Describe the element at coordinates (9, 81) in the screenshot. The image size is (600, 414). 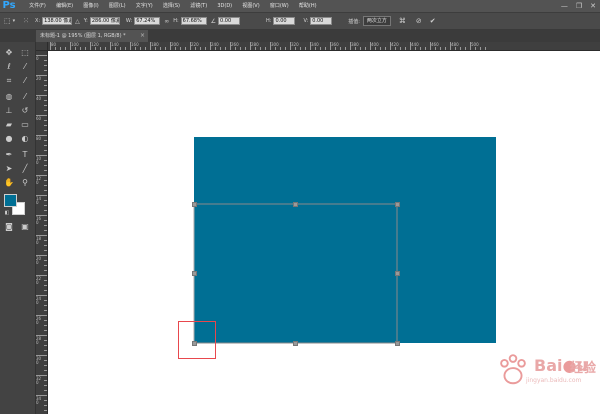
I see `crop-tool-icon: ⌗` at that location.